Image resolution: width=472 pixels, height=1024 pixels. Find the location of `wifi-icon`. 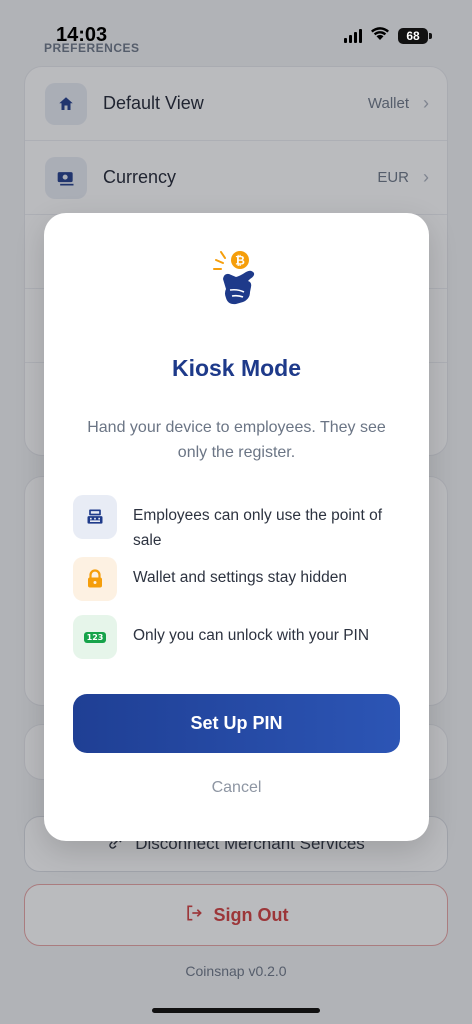

wifi-icon is located at coordinates (380, 36).